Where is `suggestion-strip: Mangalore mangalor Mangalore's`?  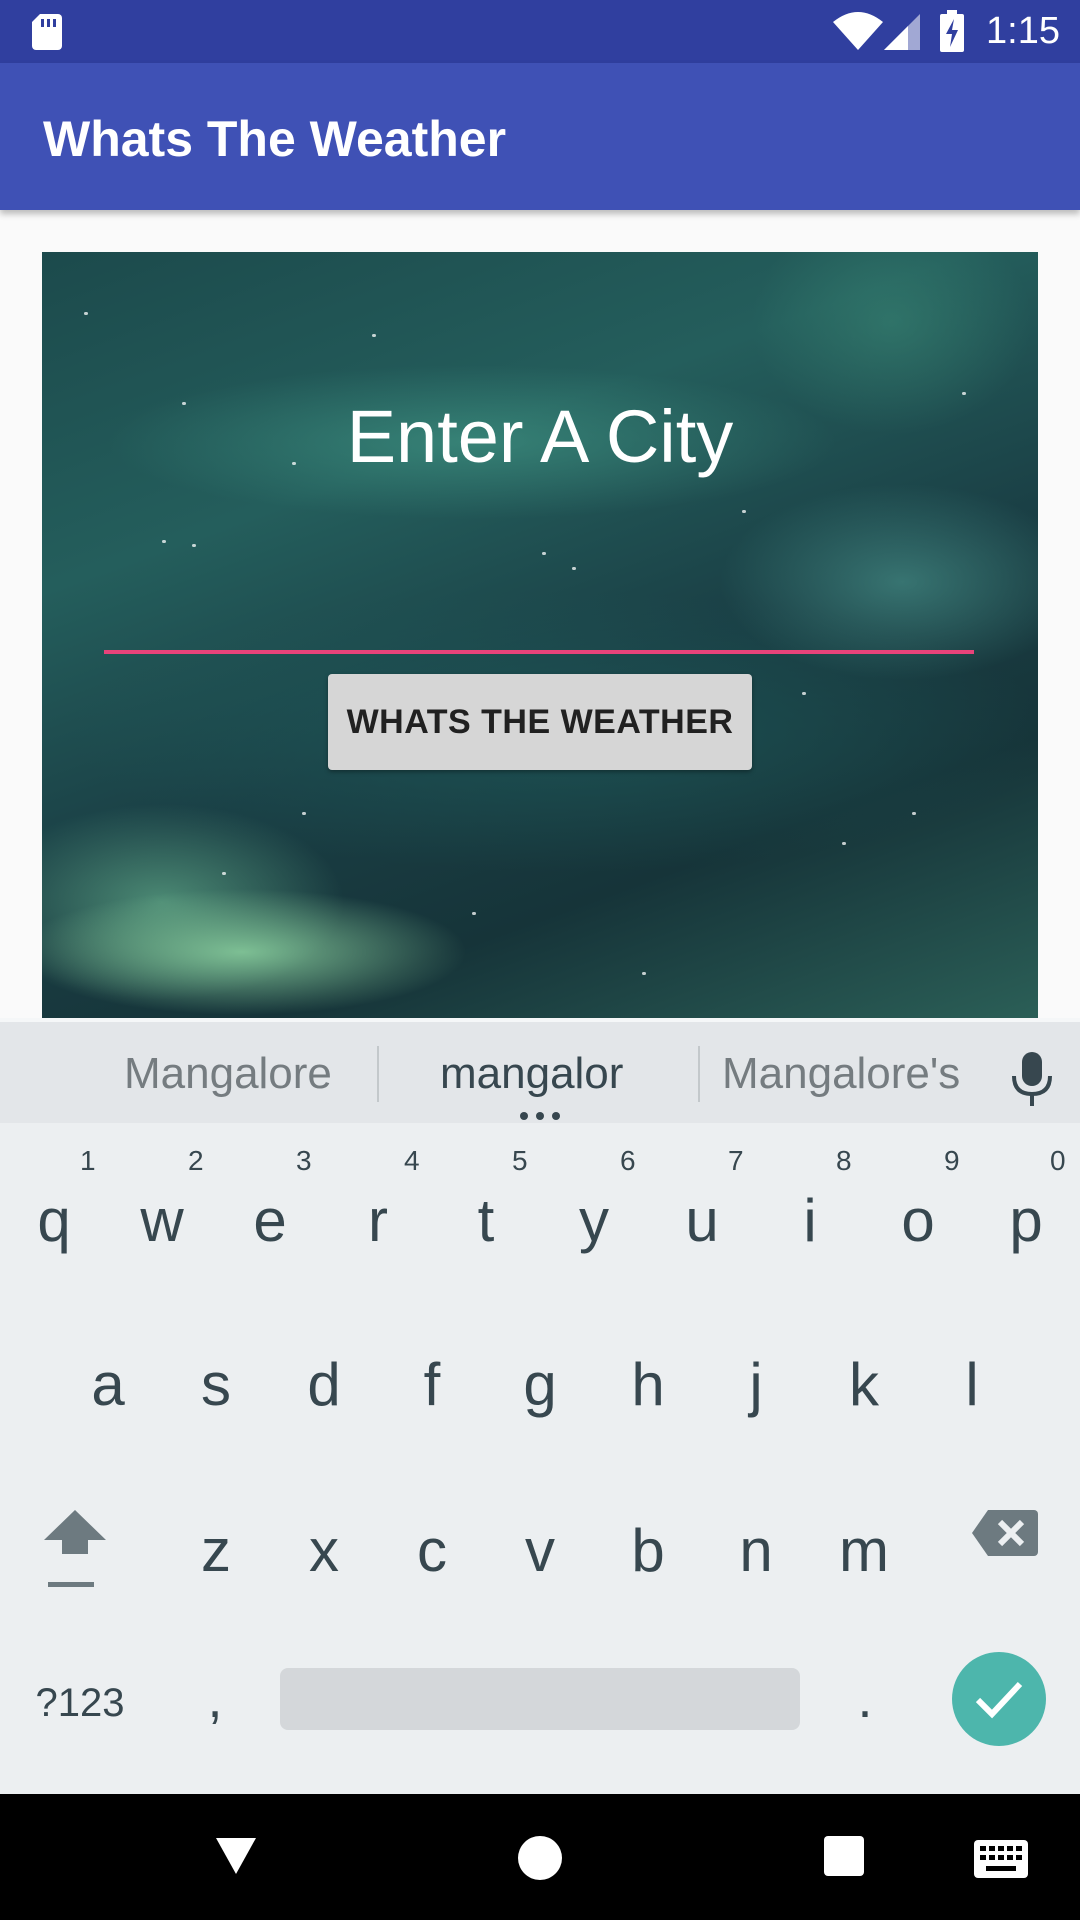 suggestion-strip: Mangalore mangalor Mangalore's is located at coordinates (540, 1070).